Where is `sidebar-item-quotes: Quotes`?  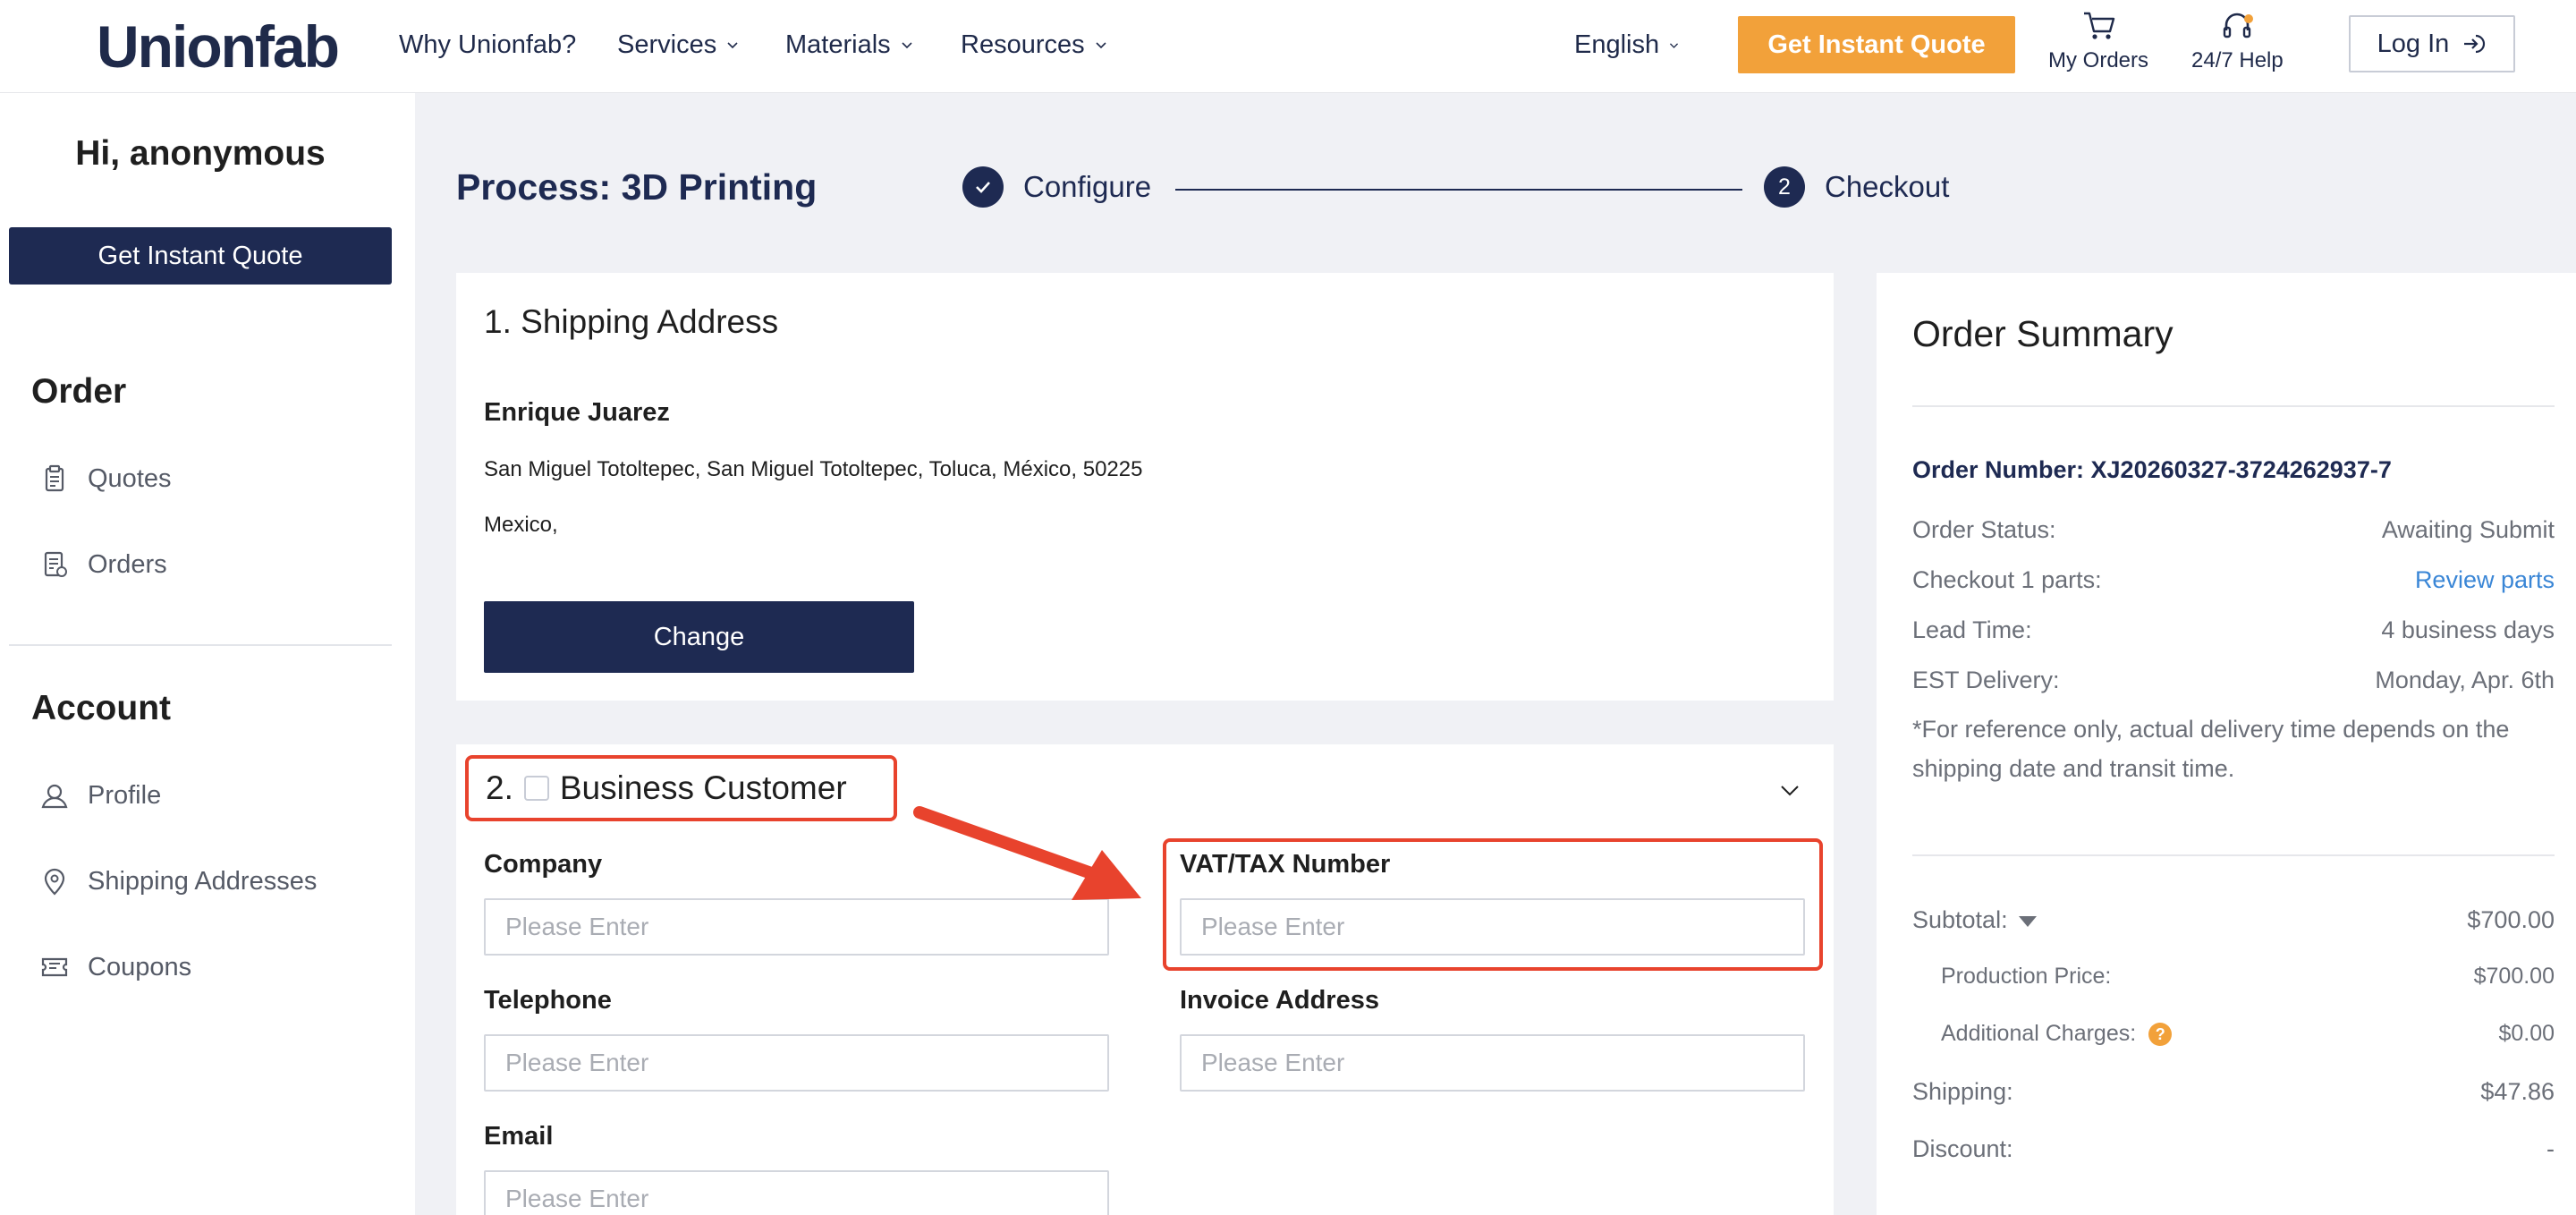
sidebar-item-quotes: Quotes is located at coordinates (105, 479).